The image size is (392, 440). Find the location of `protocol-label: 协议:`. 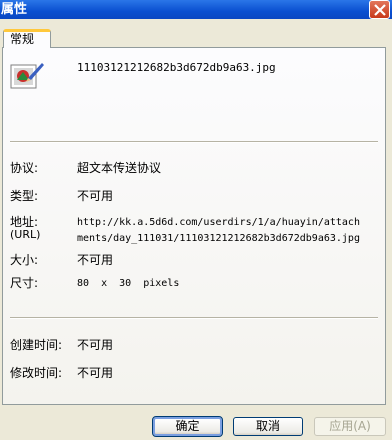

protocol-label: 协议: is located at coordinates (24, 168).